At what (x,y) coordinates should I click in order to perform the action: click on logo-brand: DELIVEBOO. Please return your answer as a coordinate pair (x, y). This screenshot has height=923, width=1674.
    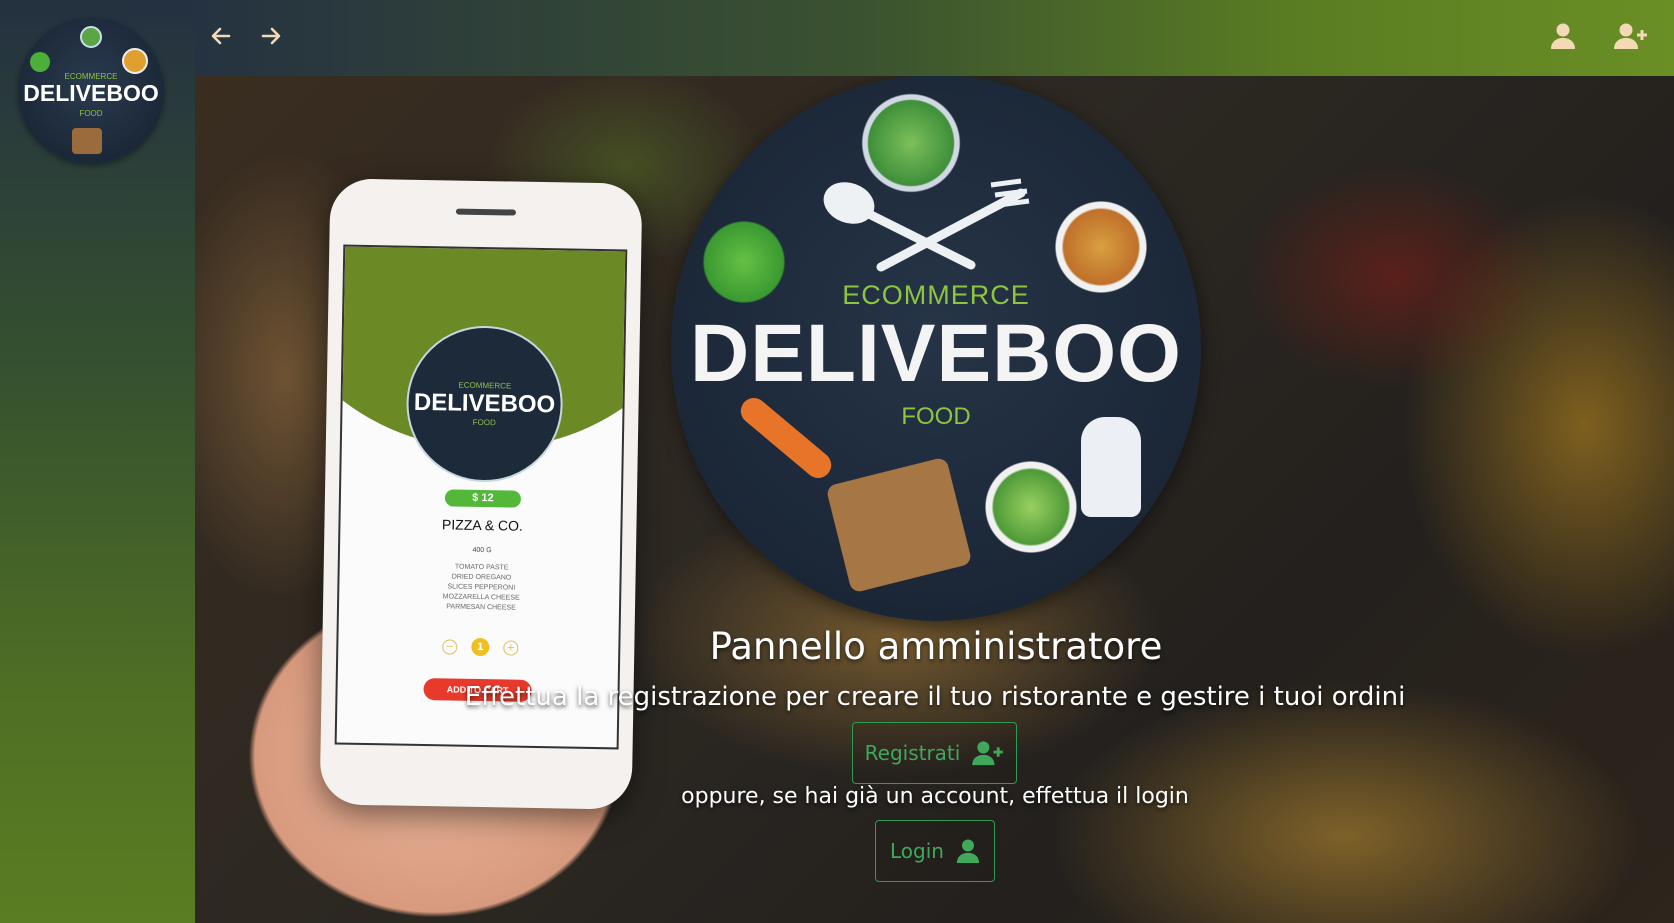
    Looking at the image, I should click on (936, 353).